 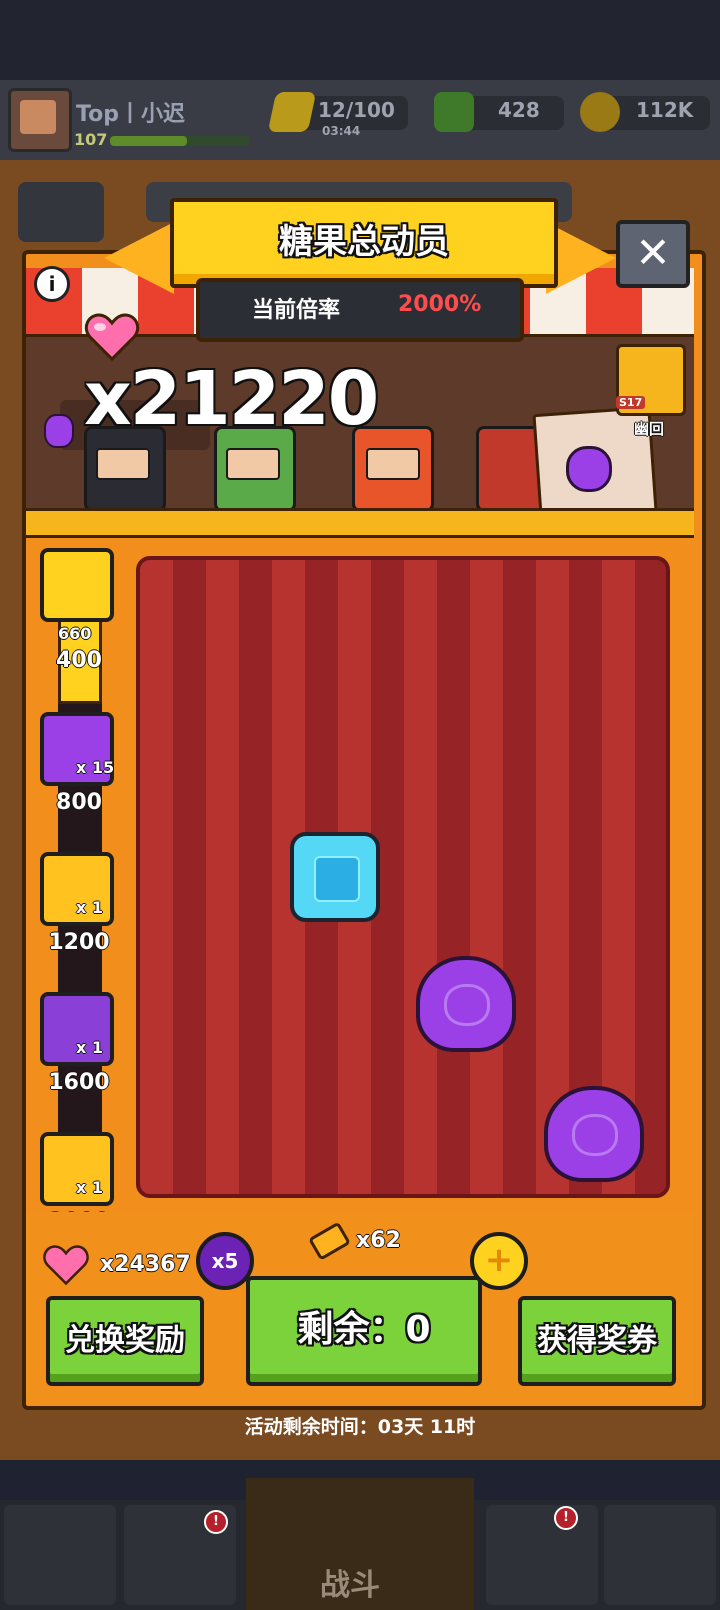 I want to click on xp-bar-fill, so click(x=148, y=141).